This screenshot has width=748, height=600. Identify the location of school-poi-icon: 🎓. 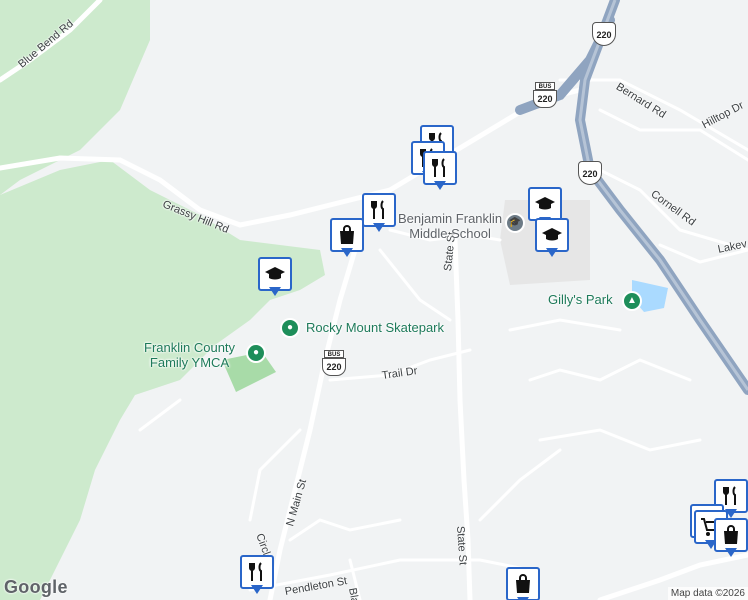
(515, 223).